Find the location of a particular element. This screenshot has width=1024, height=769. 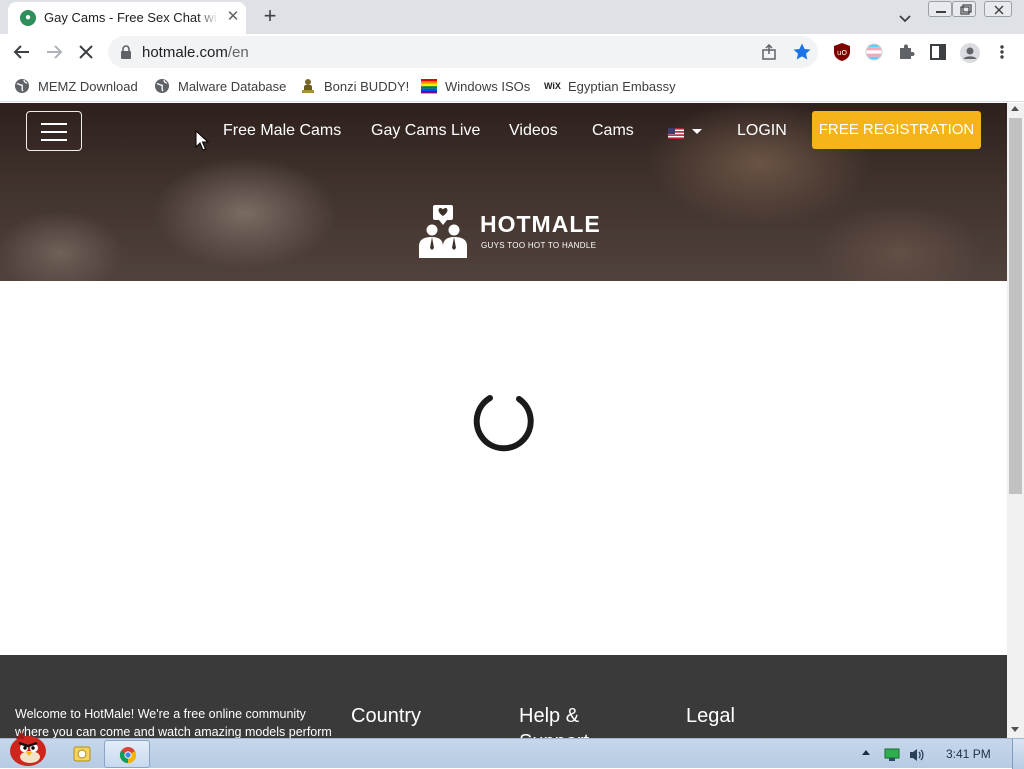

wix-icon: WiX is located at coordinates (552, 86).